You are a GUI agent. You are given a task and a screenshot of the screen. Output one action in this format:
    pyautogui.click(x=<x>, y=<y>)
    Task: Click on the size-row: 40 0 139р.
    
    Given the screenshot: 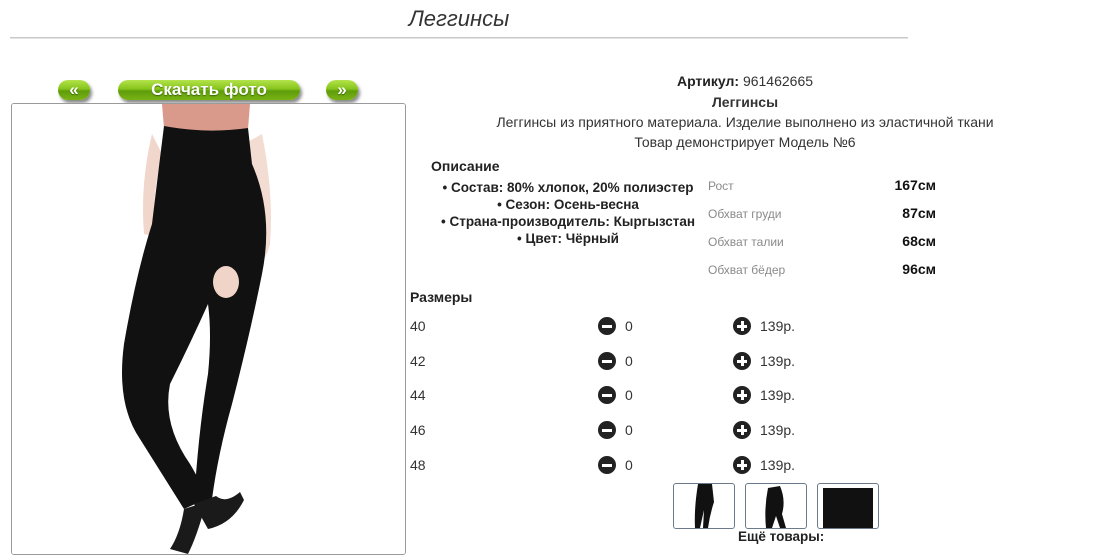 What is the action you would take?
    pyautogui.click(x=610, y=327)
    